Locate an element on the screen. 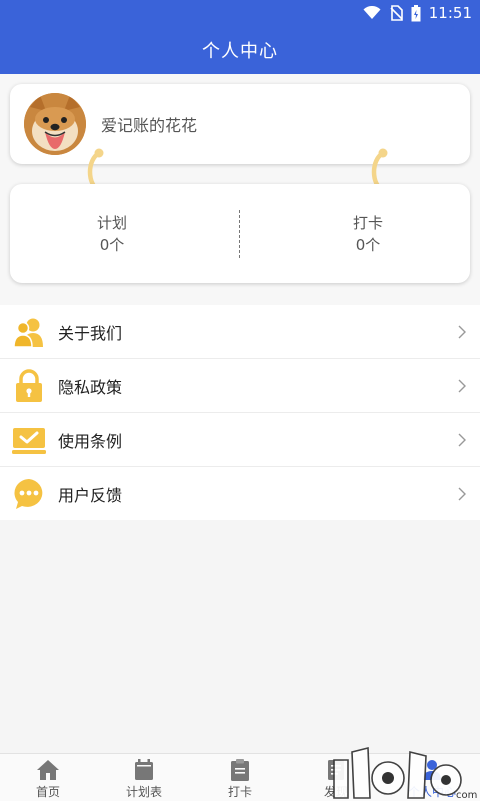  chat-bubble-icon is located at coordinates (29, 494).